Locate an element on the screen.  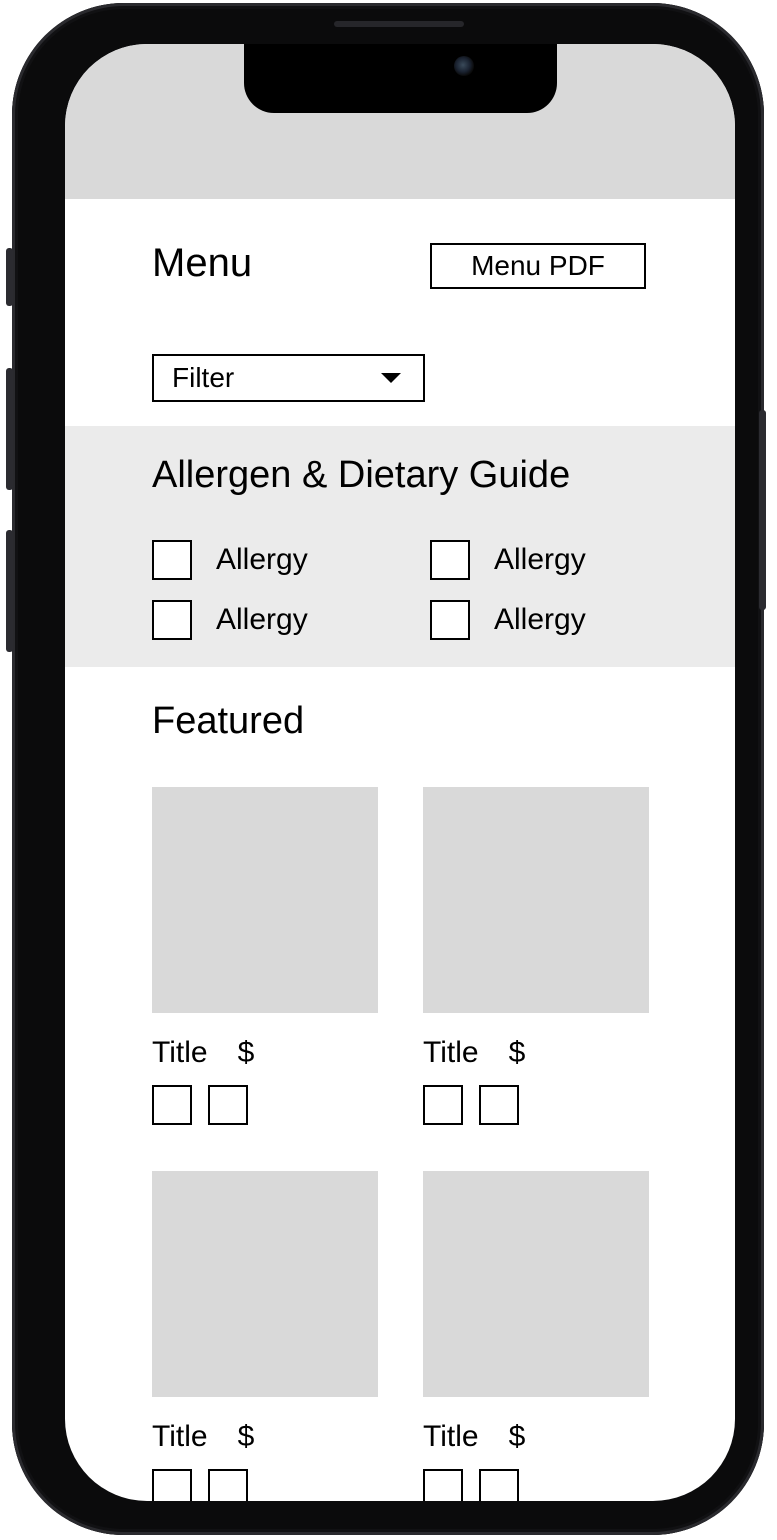
filter-label: Filter is located at coordinates (203, 377).